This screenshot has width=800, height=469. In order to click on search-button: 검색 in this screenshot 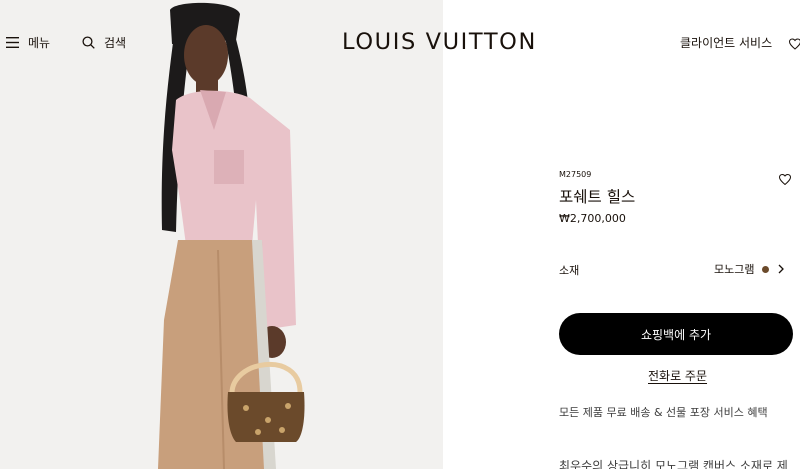, I will do `click(104, 42)`.